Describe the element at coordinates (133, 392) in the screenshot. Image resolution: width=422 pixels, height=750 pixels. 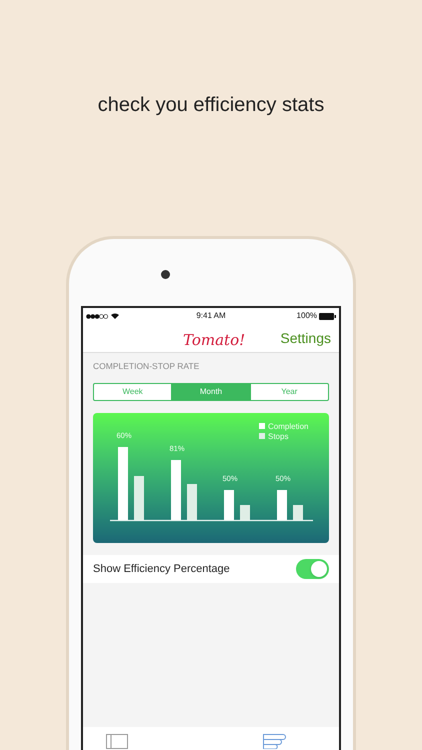
I see `segment-tab: Week` at that location.